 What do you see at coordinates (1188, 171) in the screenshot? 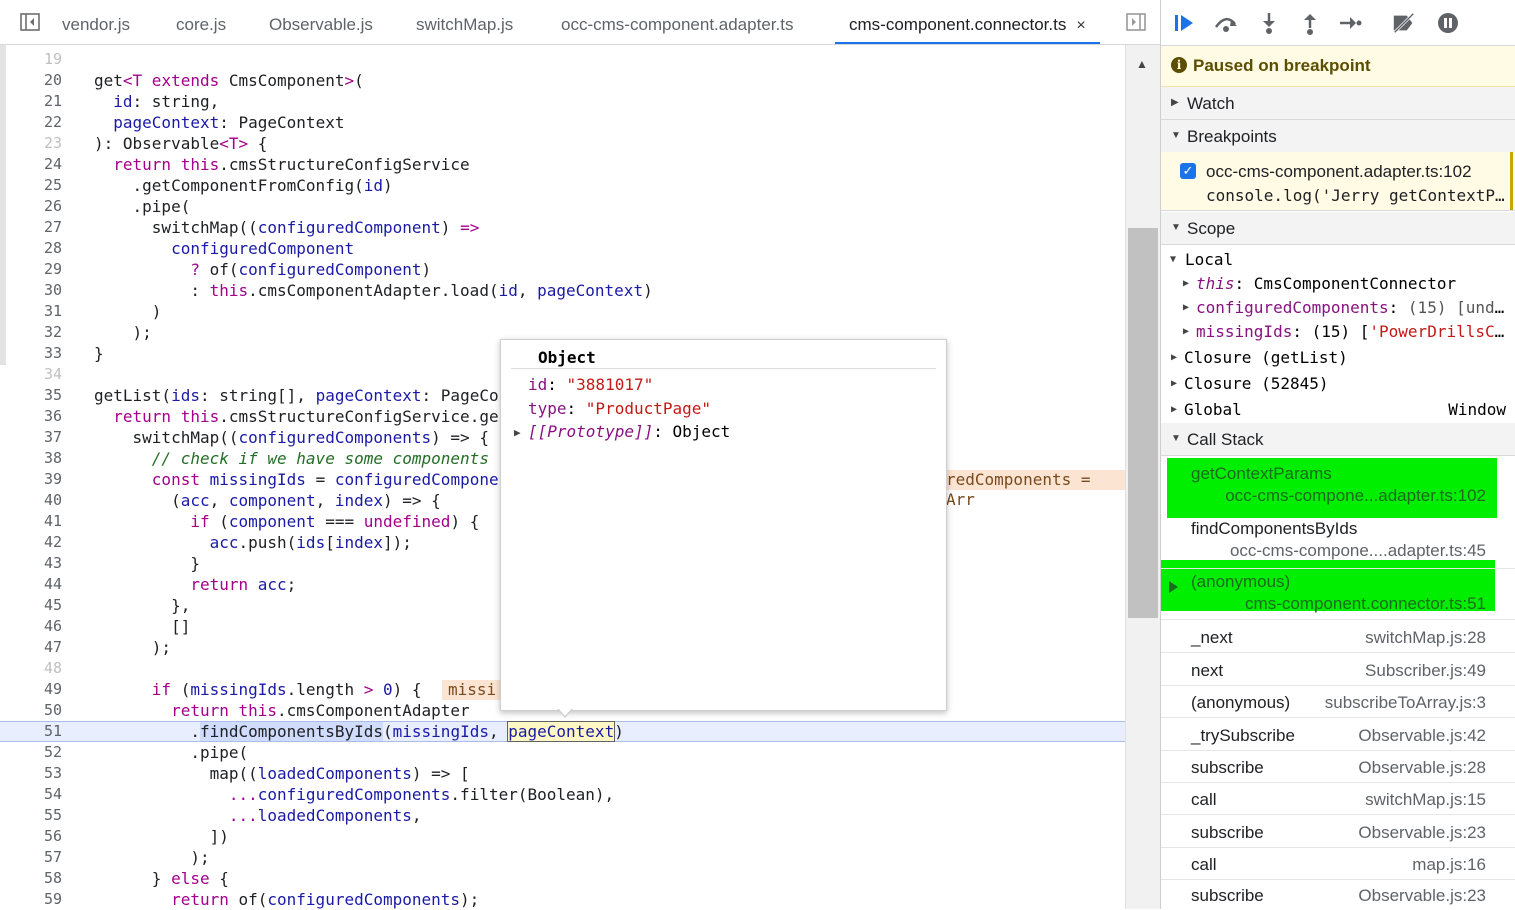
I see `breakpoint-checkbox: ✓` at bounding box center [1188, 171].